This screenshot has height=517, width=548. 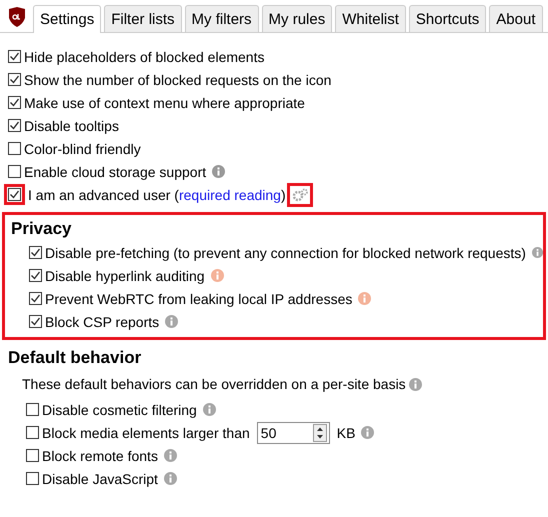 What do you see at coordinates (17, 17) in the screenshot?
I see `shield-logo-icon` at bounding box center [17, 17].